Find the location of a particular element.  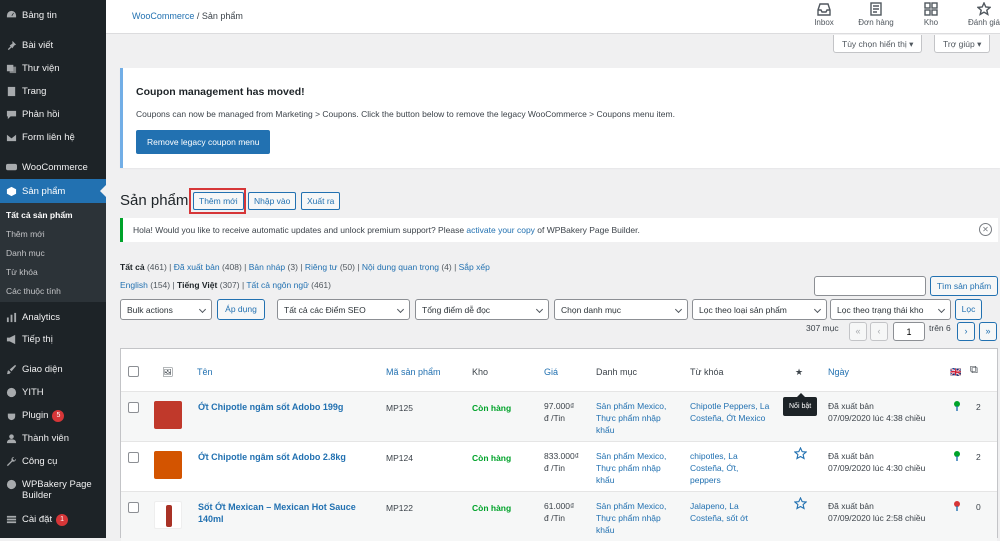

product-type-select: Lọc theo loại sản phẩm is located at coordinates (759, 309).